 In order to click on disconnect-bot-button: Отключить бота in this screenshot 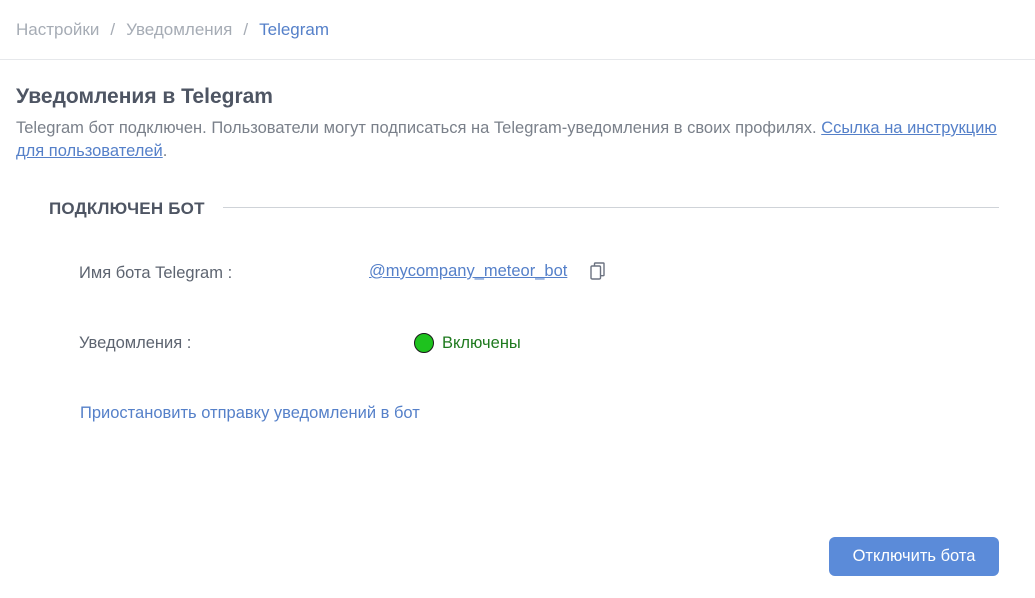, I will do `click(914, 556)`.